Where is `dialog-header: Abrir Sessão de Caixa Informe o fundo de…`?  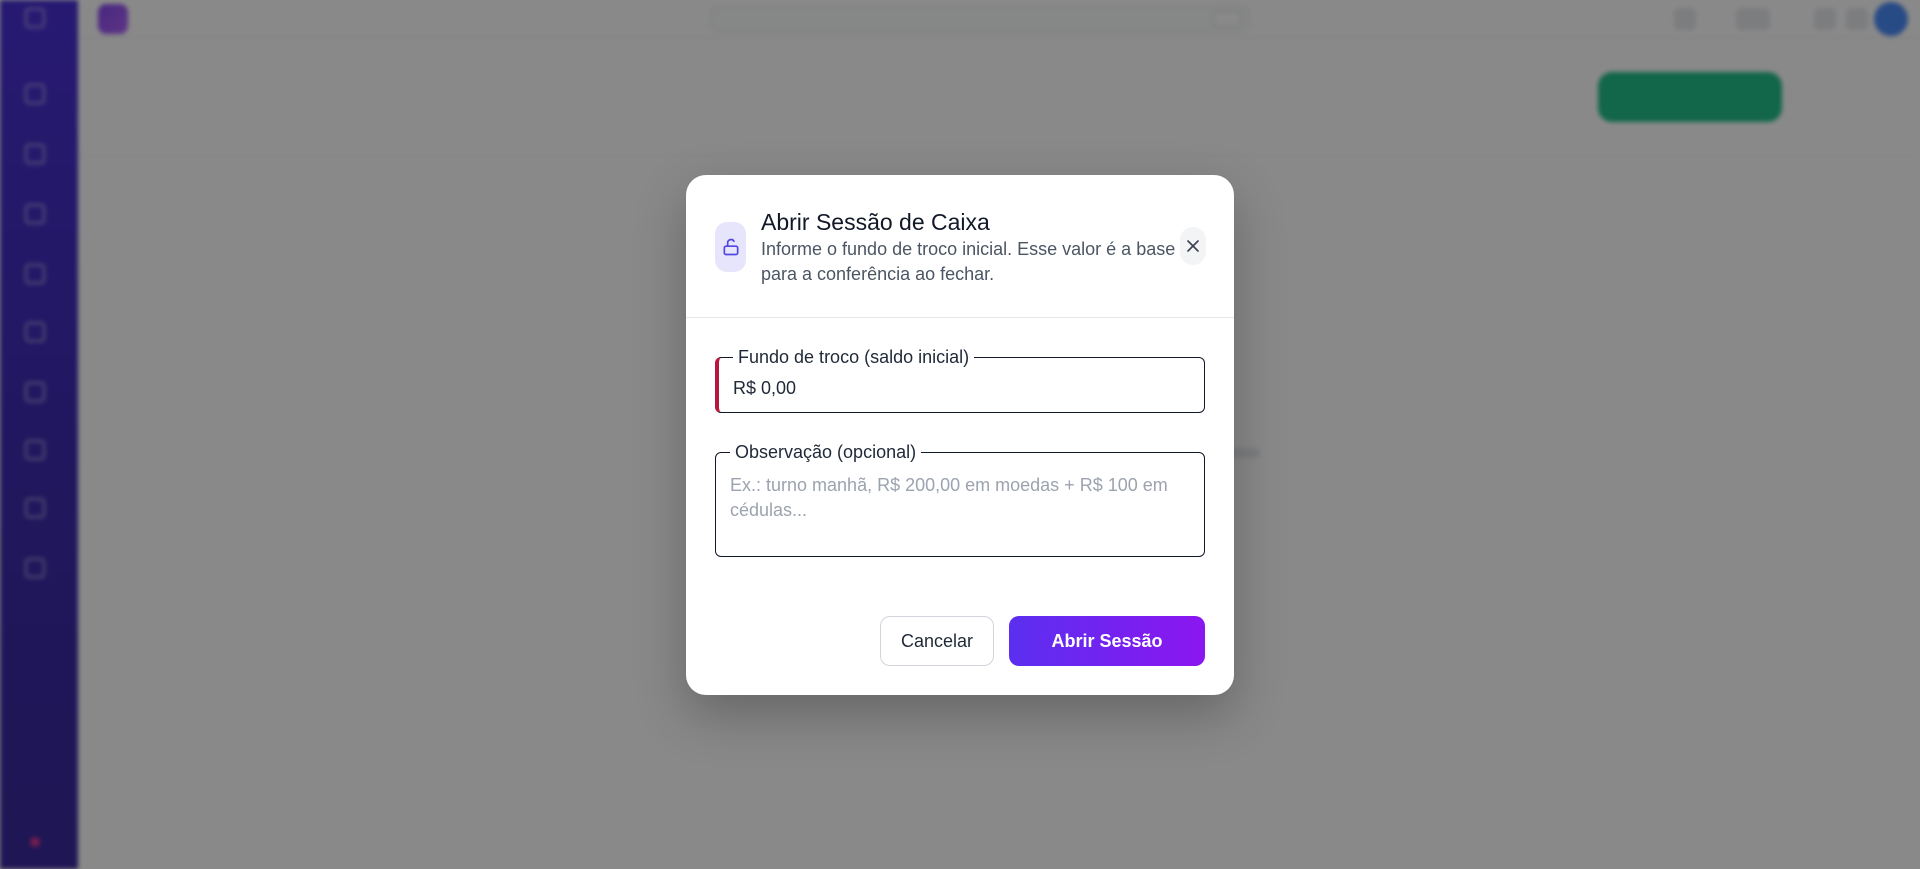
dialog-header: Abrir Sessão de Caixa Informe o fundo de… is located at coordinates (960, 246).